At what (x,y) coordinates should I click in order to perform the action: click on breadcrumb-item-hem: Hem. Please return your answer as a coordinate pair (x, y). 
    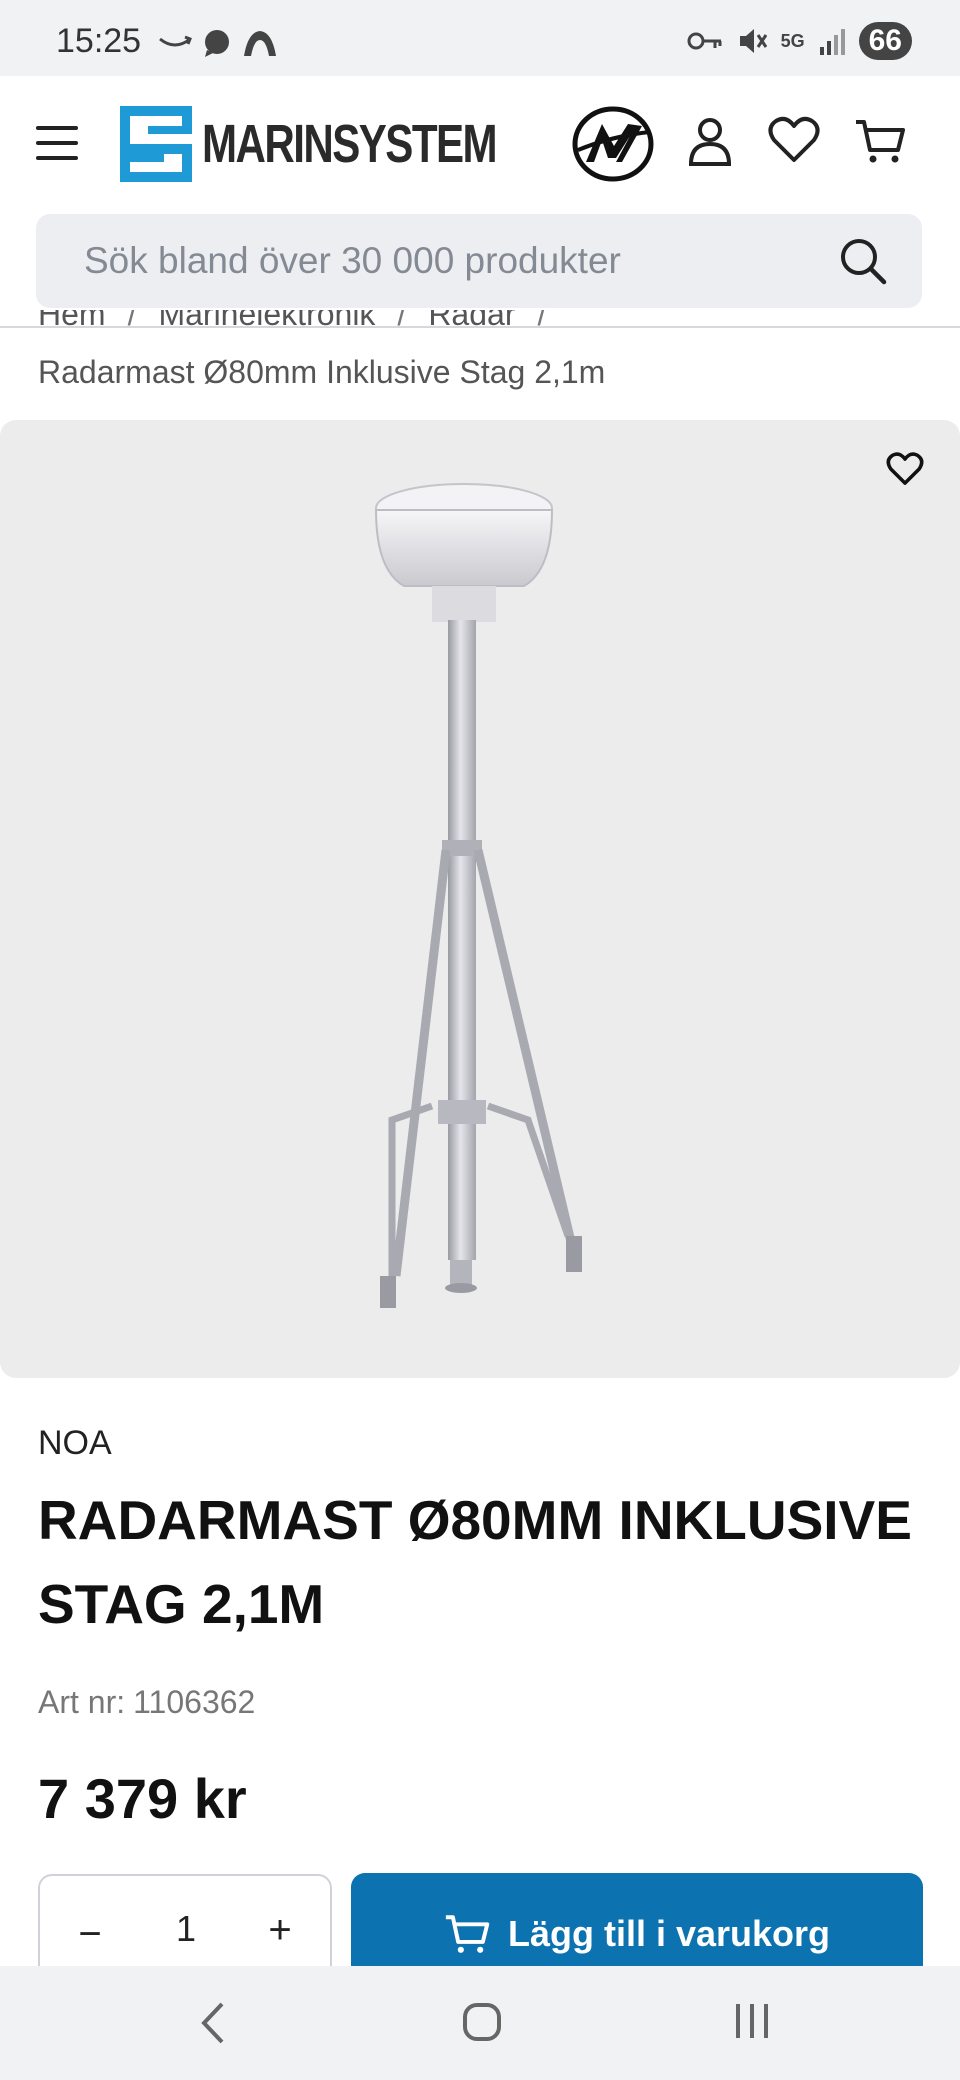
    Looking at the image, I should click on (72, 321).